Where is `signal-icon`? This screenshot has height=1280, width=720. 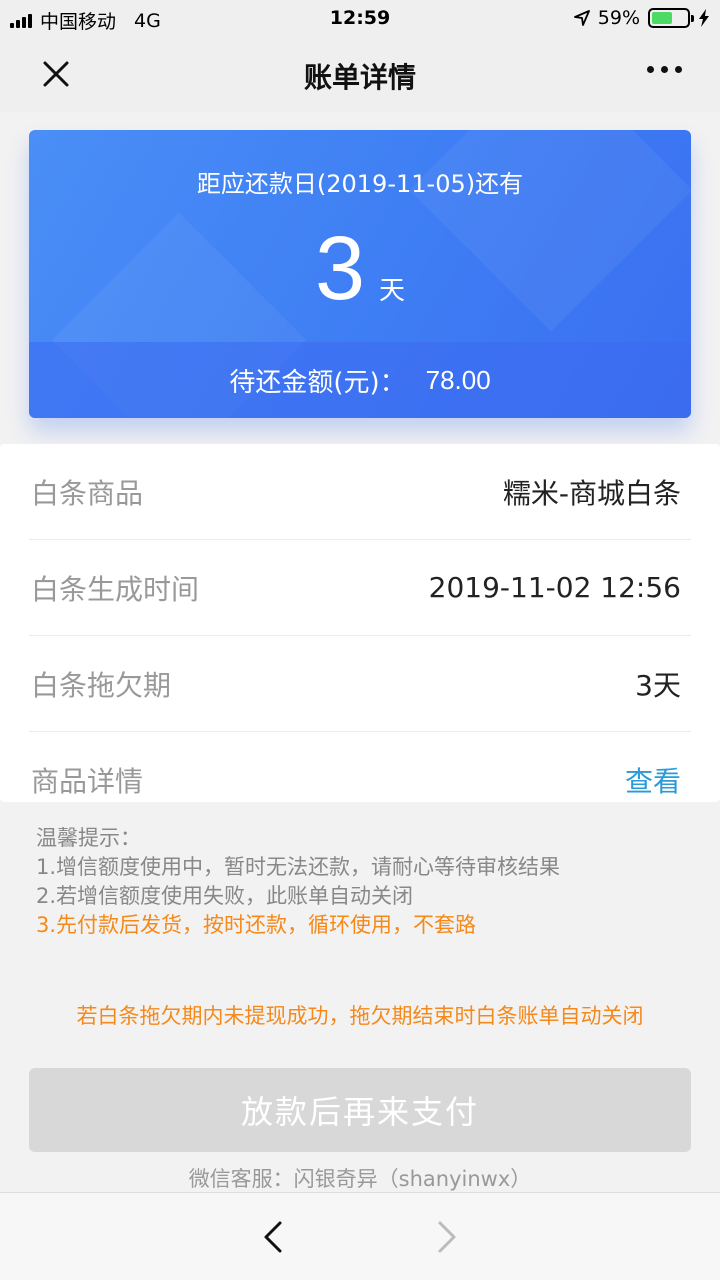
signal-icon is located at coordinates (21, 20).